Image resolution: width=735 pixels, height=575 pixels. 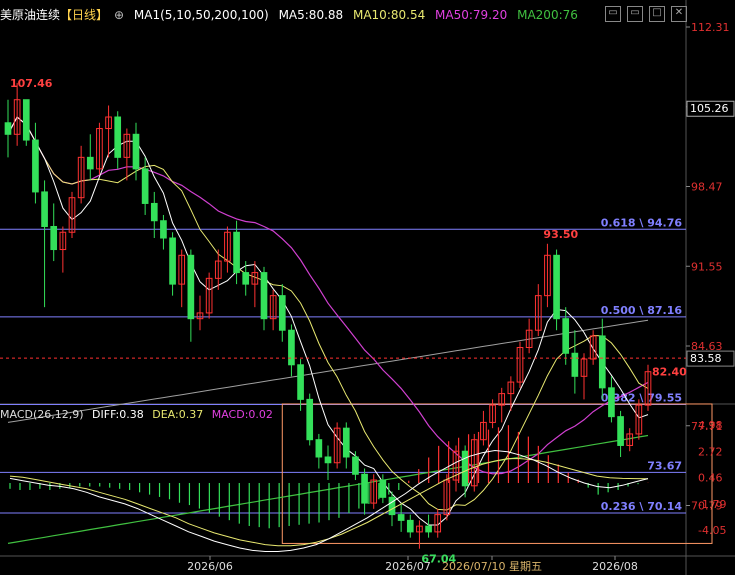 What do you see at coordinates (635, 14) in the screenshot?
I see `window-minimize-icon: ▭` at bounding box center [635, 14].